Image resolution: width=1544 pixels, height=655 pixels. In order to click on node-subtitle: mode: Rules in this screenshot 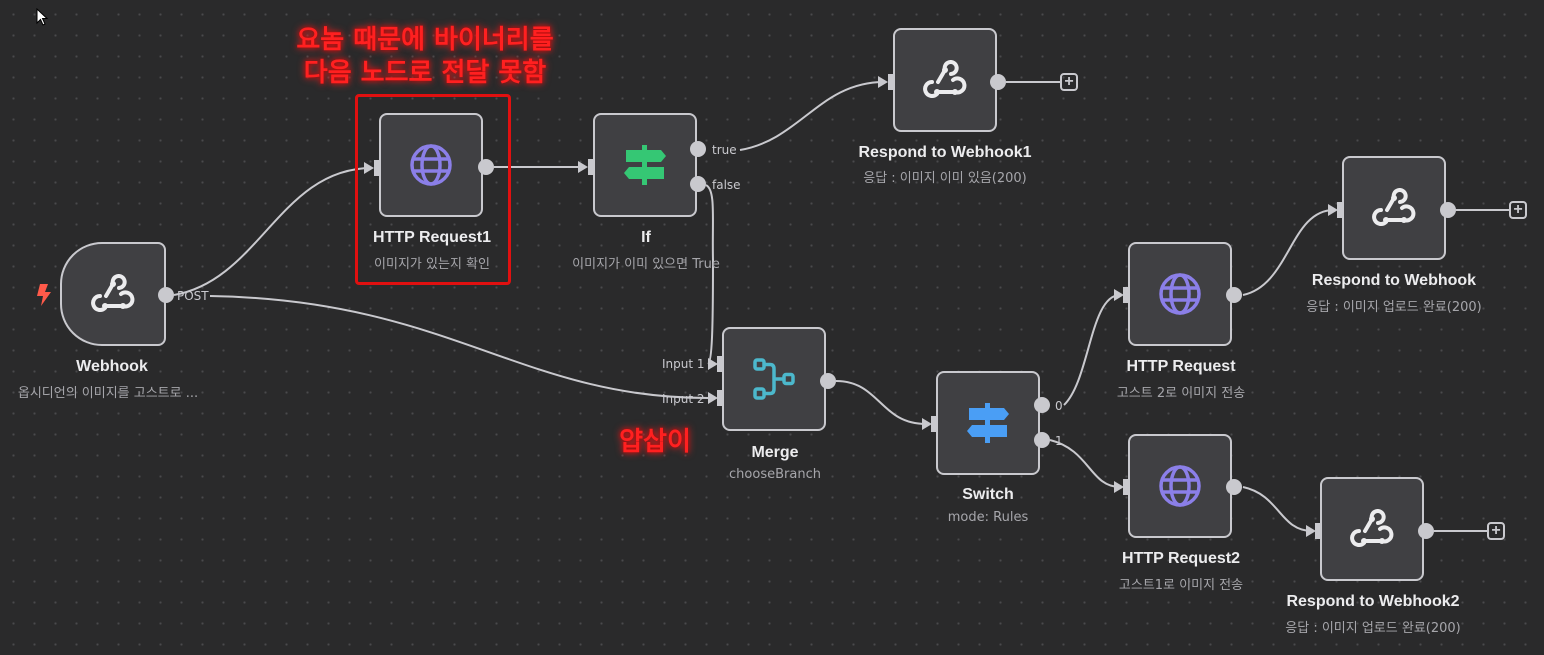, I will do `click(988, 517)`.